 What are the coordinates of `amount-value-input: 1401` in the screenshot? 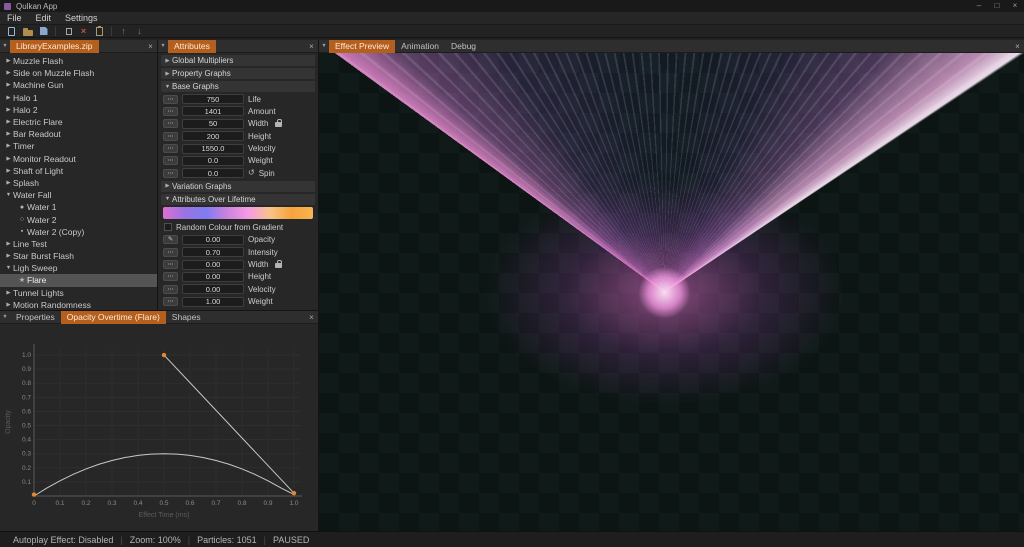 It's located at (213, 111).